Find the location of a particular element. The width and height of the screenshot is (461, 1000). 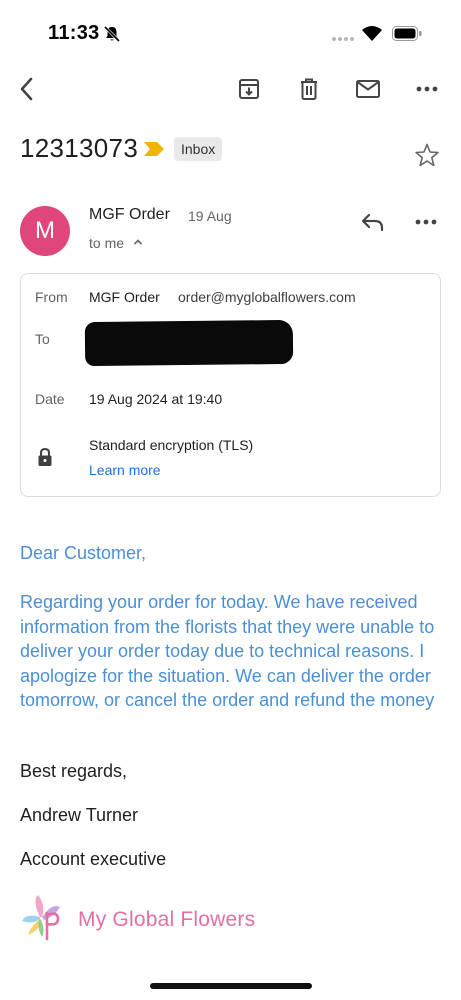

trash-icon is located at coordinates (309, 89).